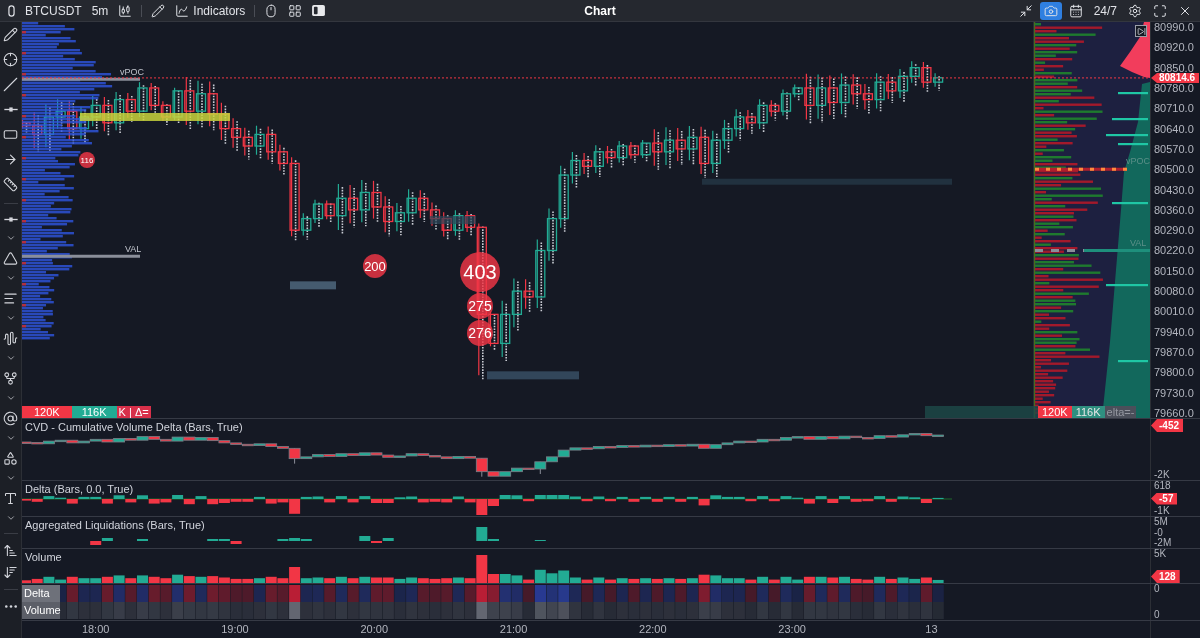  What do you see at coordinates (1174, 250) in the screenshot?
I see `price-label: 80220.0` at bounding box center [1174, 250].